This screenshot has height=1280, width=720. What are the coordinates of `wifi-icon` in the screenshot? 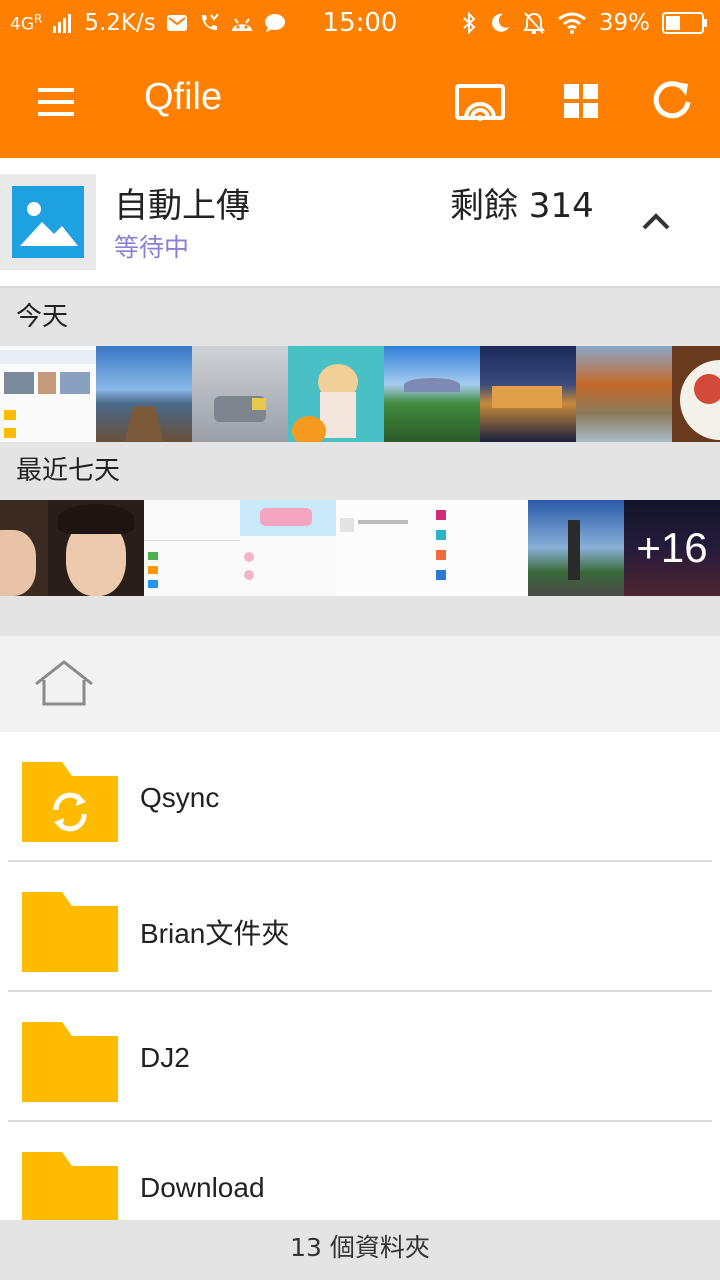 It's located at (571, 23).